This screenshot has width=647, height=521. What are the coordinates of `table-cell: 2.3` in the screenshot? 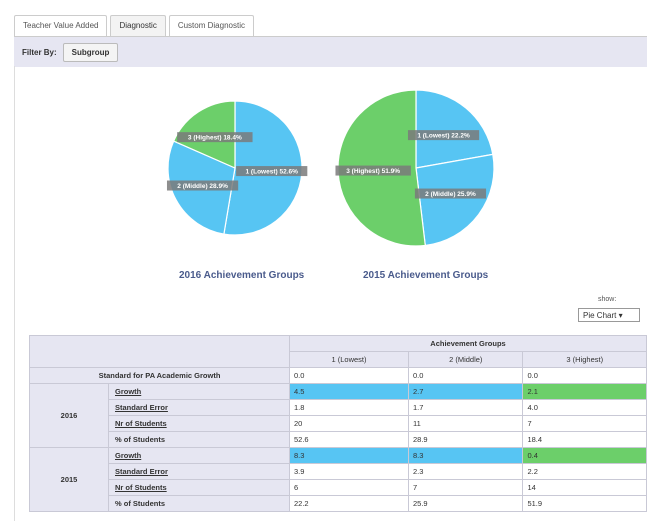 It's located at (465, 471).